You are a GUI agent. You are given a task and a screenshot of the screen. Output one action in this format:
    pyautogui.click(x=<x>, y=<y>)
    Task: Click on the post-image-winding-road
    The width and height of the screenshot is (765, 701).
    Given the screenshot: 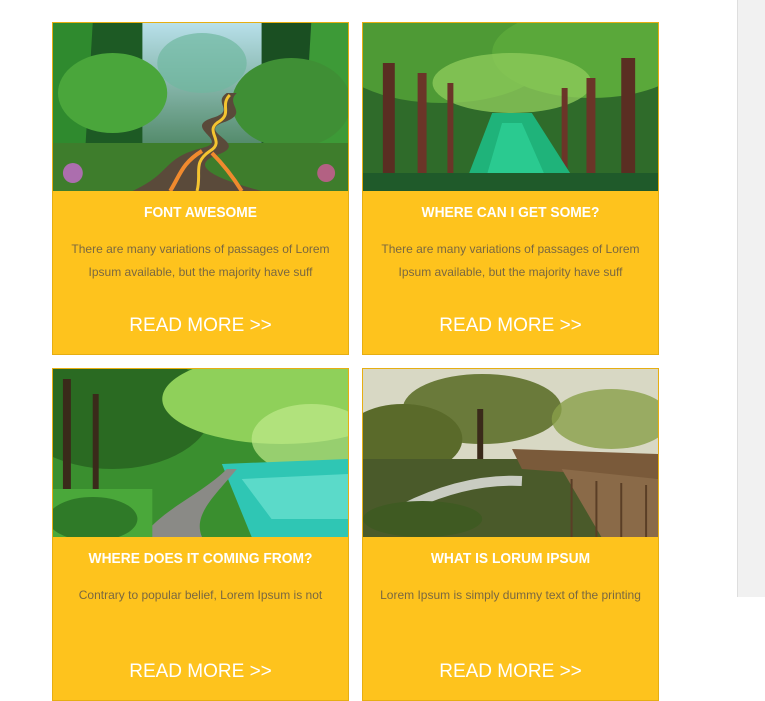 What is the action you would take?
    pyautogui.click(x=200, y=107)
    